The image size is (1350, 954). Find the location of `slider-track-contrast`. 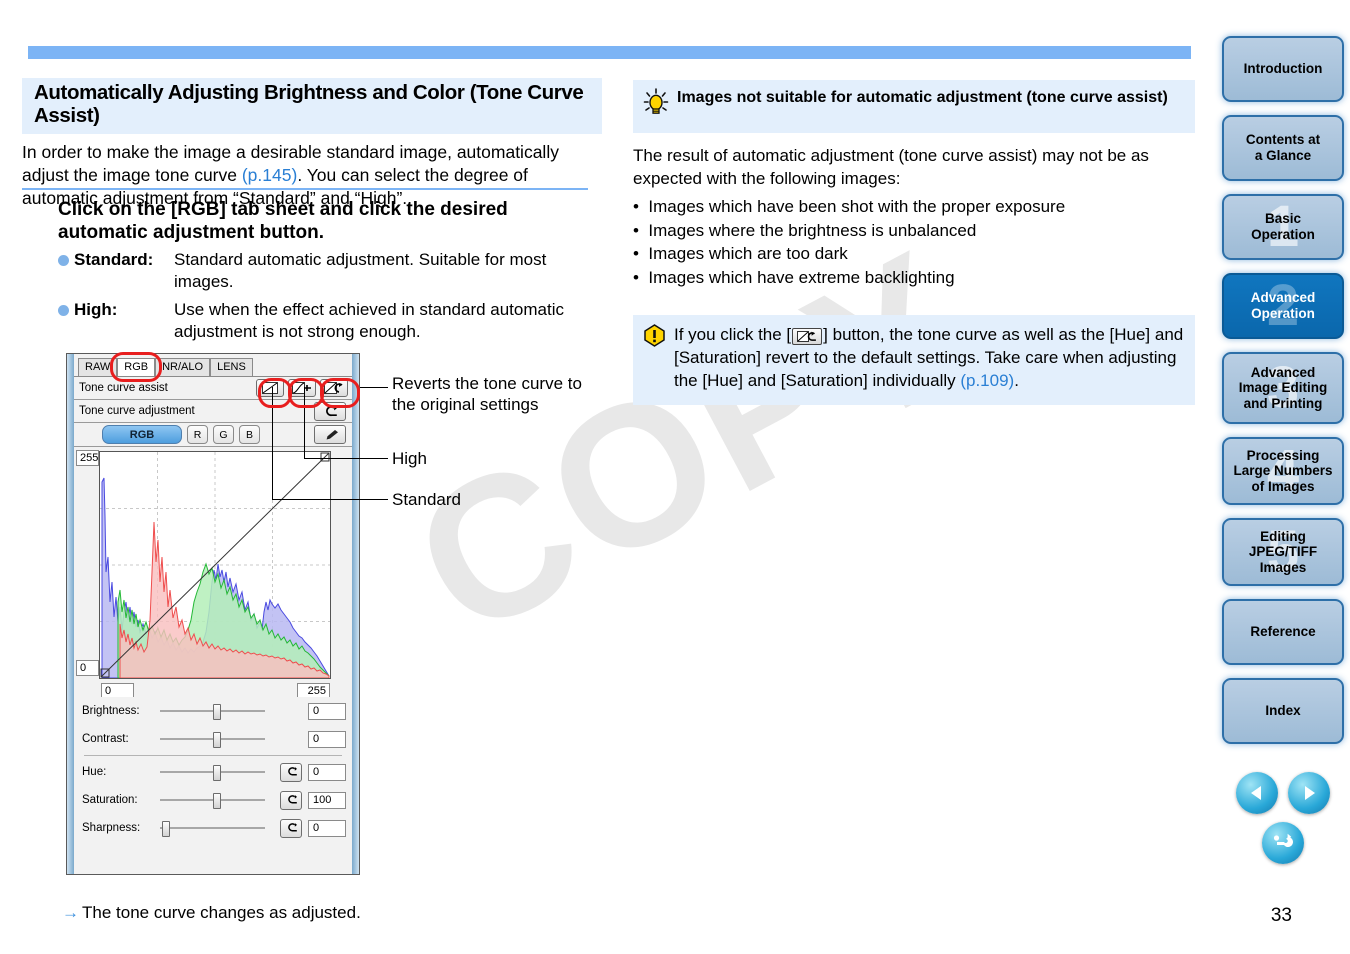

slider-track-contrast is located at coordinates (212, 740).